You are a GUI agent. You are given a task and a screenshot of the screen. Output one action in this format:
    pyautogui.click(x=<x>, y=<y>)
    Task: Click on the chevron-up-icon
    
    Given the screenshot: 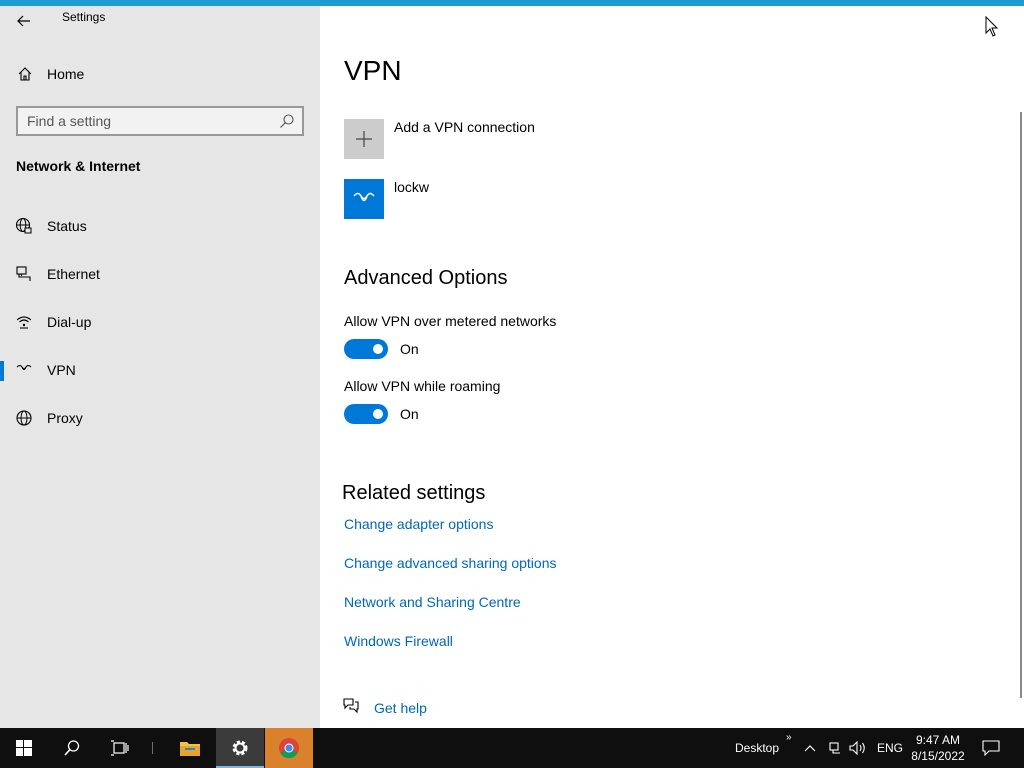 What is the action you would take?
    pyautogui.click(x=810, y=748)
    